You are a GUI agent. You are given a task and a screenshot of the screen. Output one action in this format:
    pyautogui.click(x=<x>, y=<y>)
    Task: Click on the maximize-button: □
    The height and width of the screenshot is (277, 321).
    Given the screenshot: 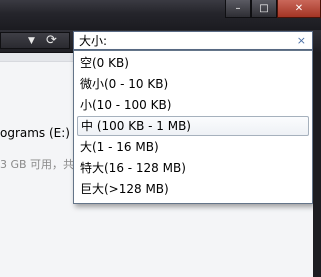 What is the action you would take?
    pyautogui.click(x=264, y=9)
    